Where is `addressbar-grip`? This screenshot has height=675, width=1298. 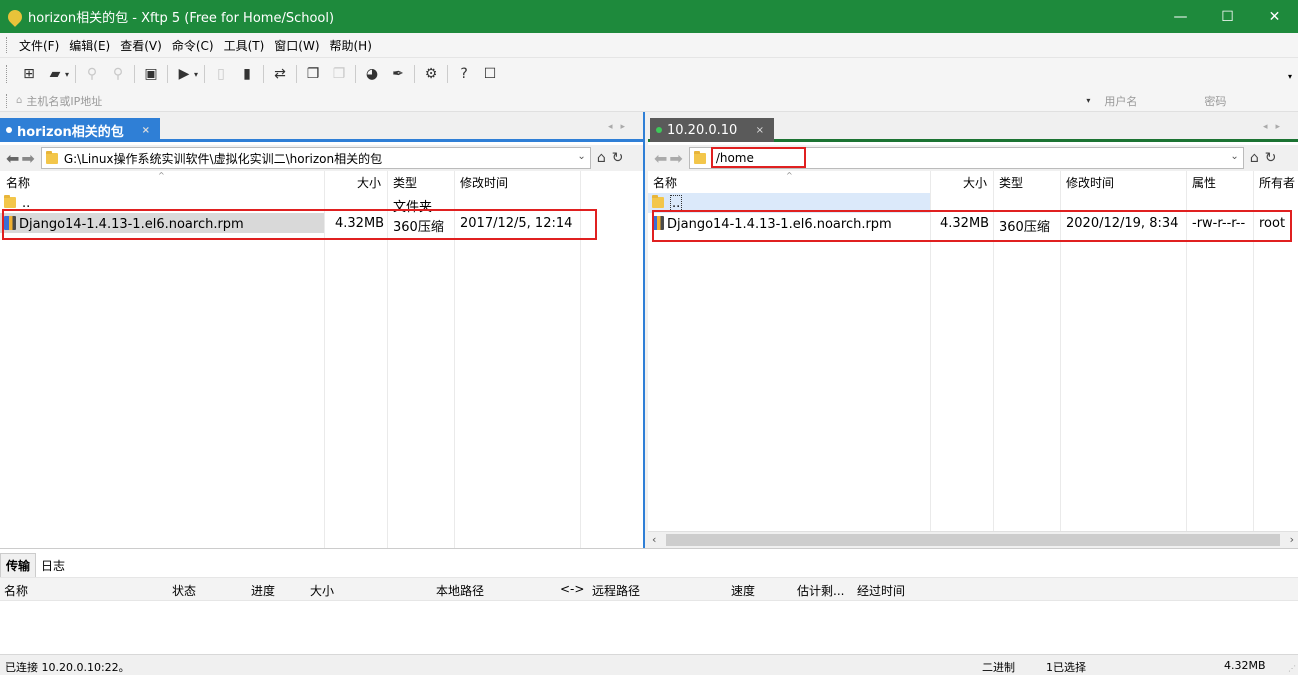
addressbar-grip is located at coordinates (7, 100).